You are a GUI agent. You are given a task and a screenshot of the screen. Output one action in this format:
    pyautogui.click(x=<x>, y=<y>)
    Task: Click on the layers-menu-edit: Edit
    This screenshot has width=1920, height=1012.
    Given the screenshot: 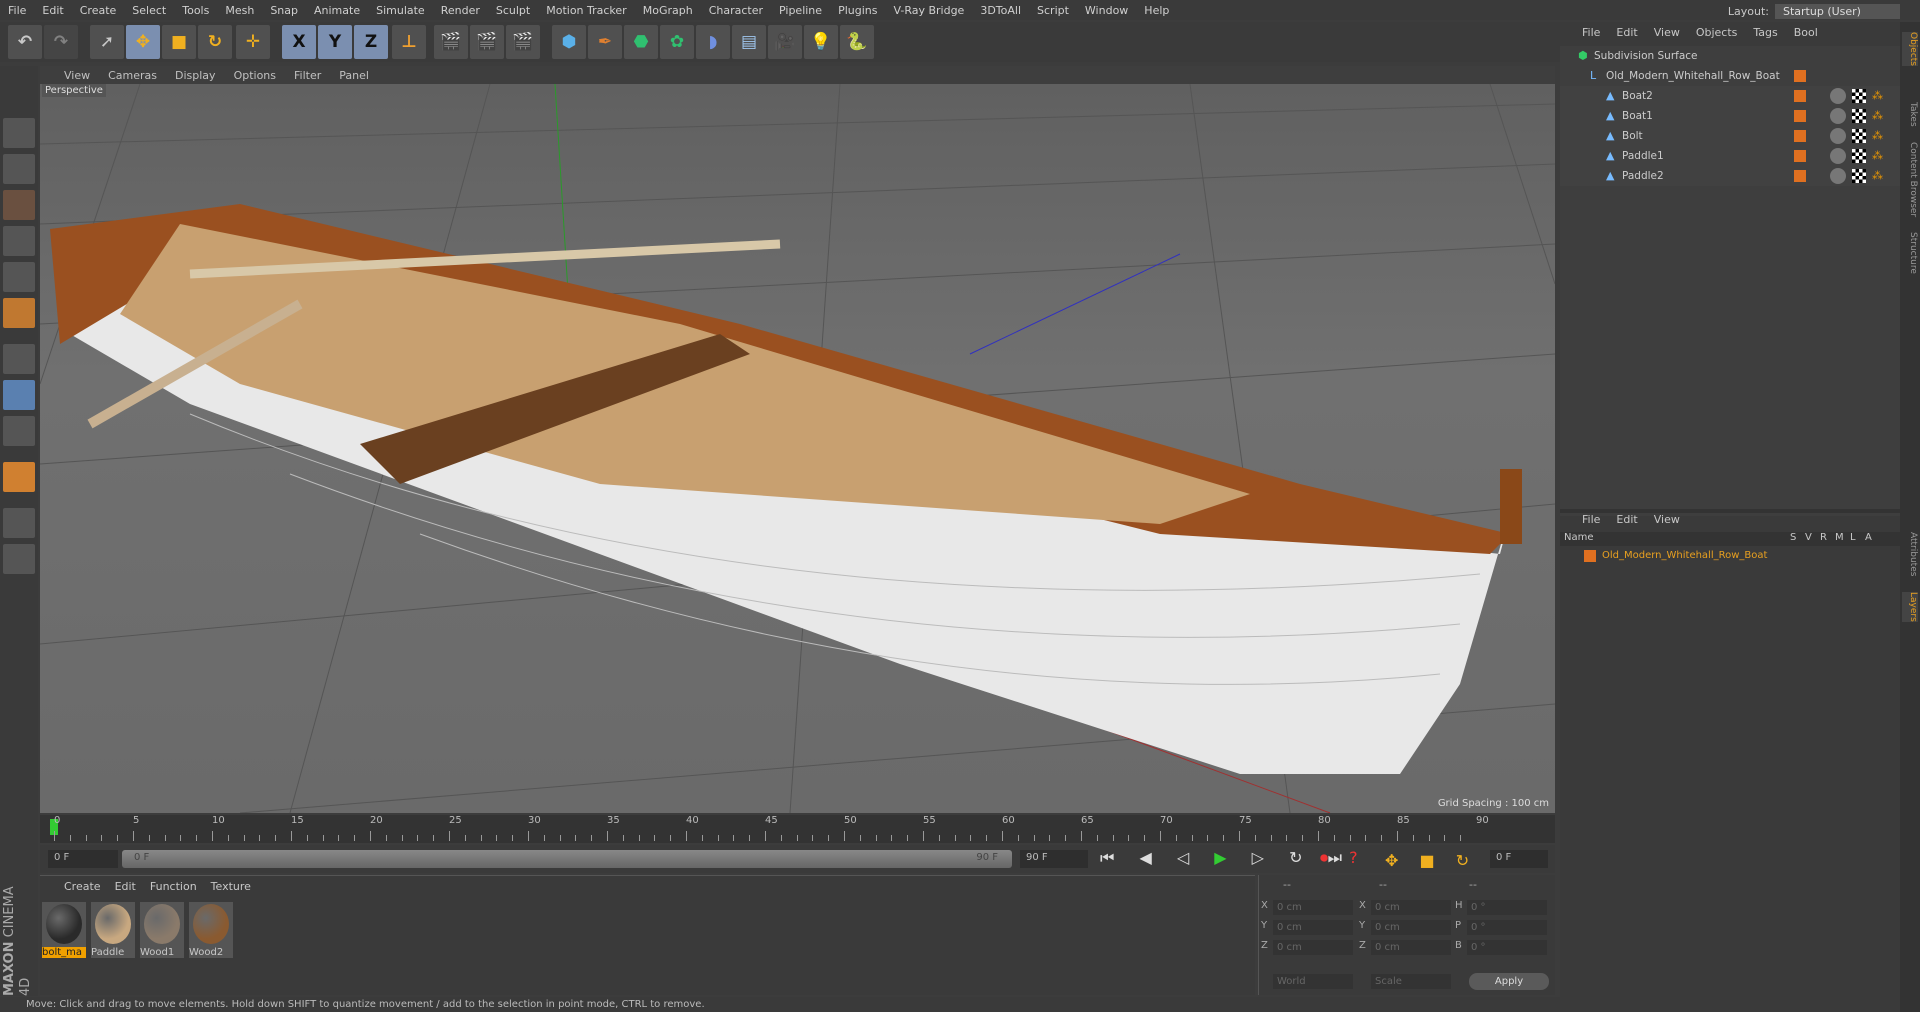 What is the action you would take?
    pyautogui.click(x=1626, y=519)
    